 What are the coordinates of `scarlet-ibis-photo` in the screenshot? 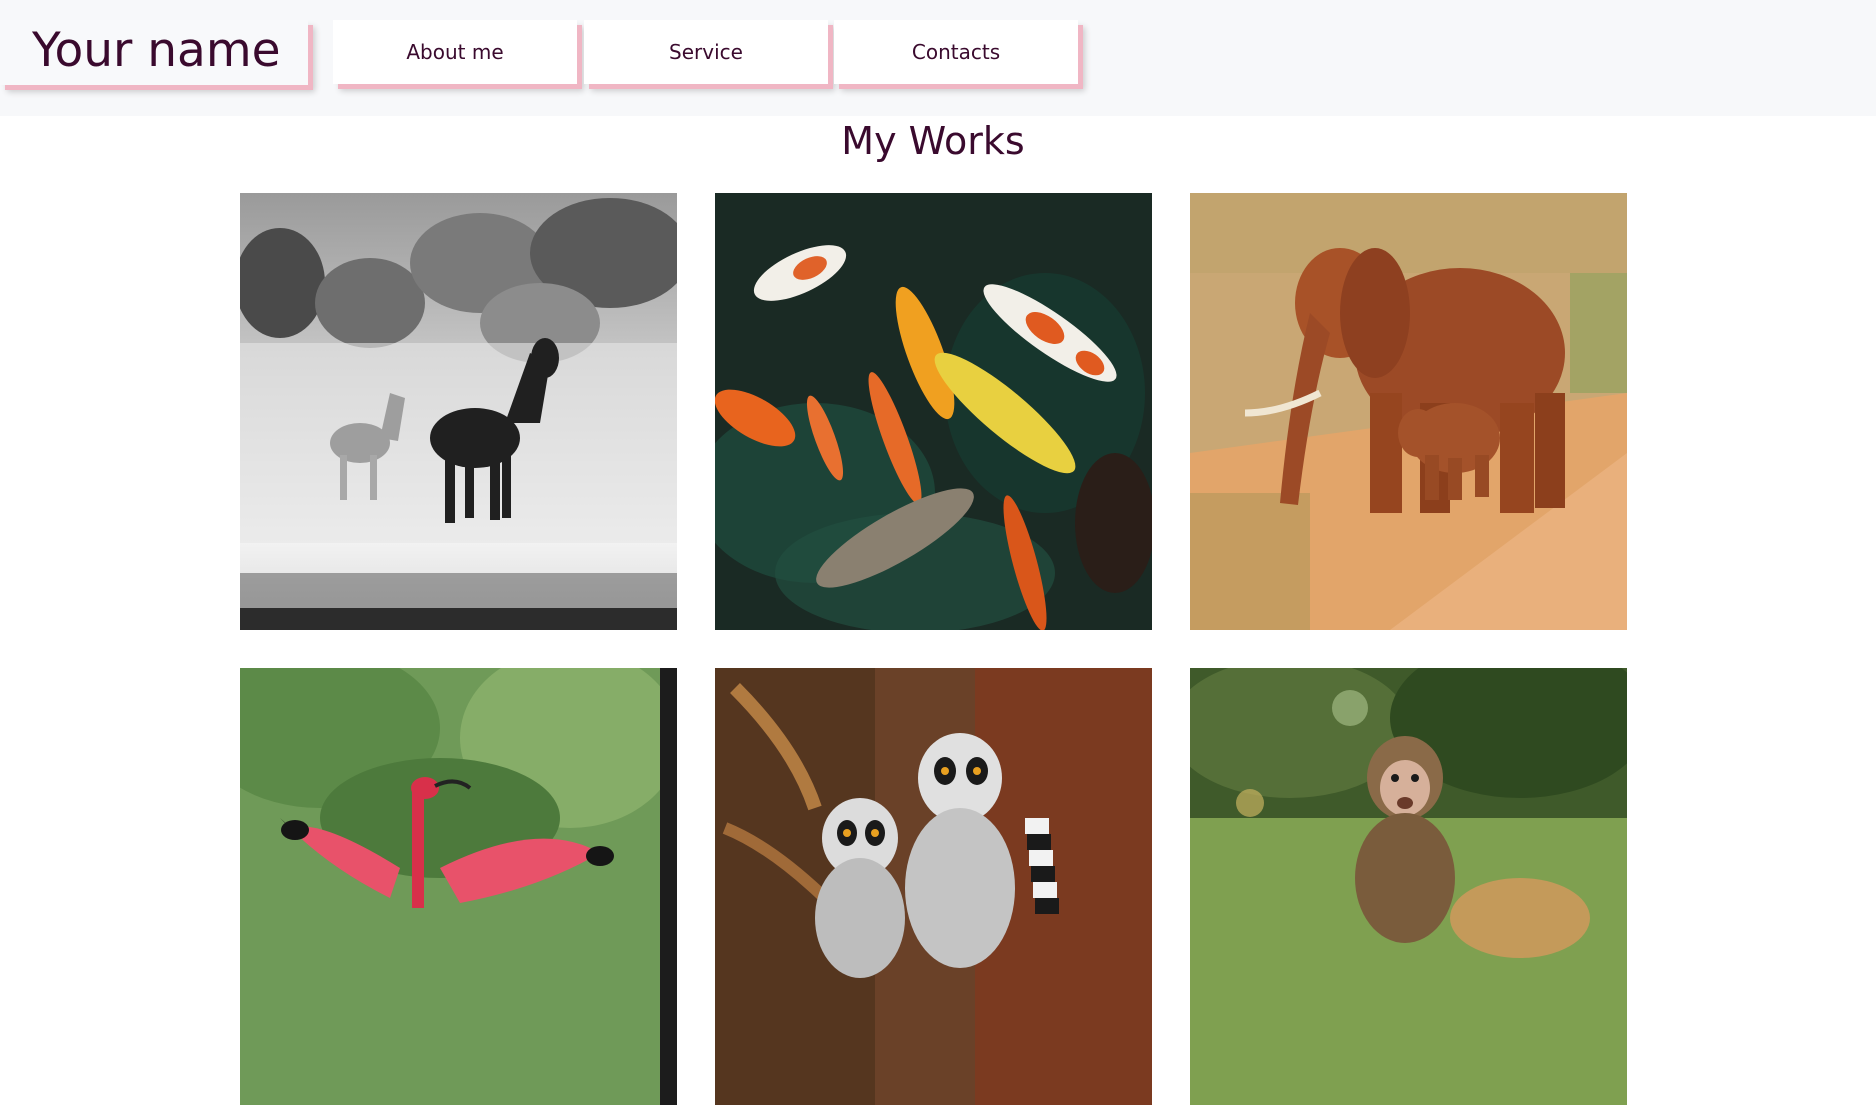 It's located at (458, 886).